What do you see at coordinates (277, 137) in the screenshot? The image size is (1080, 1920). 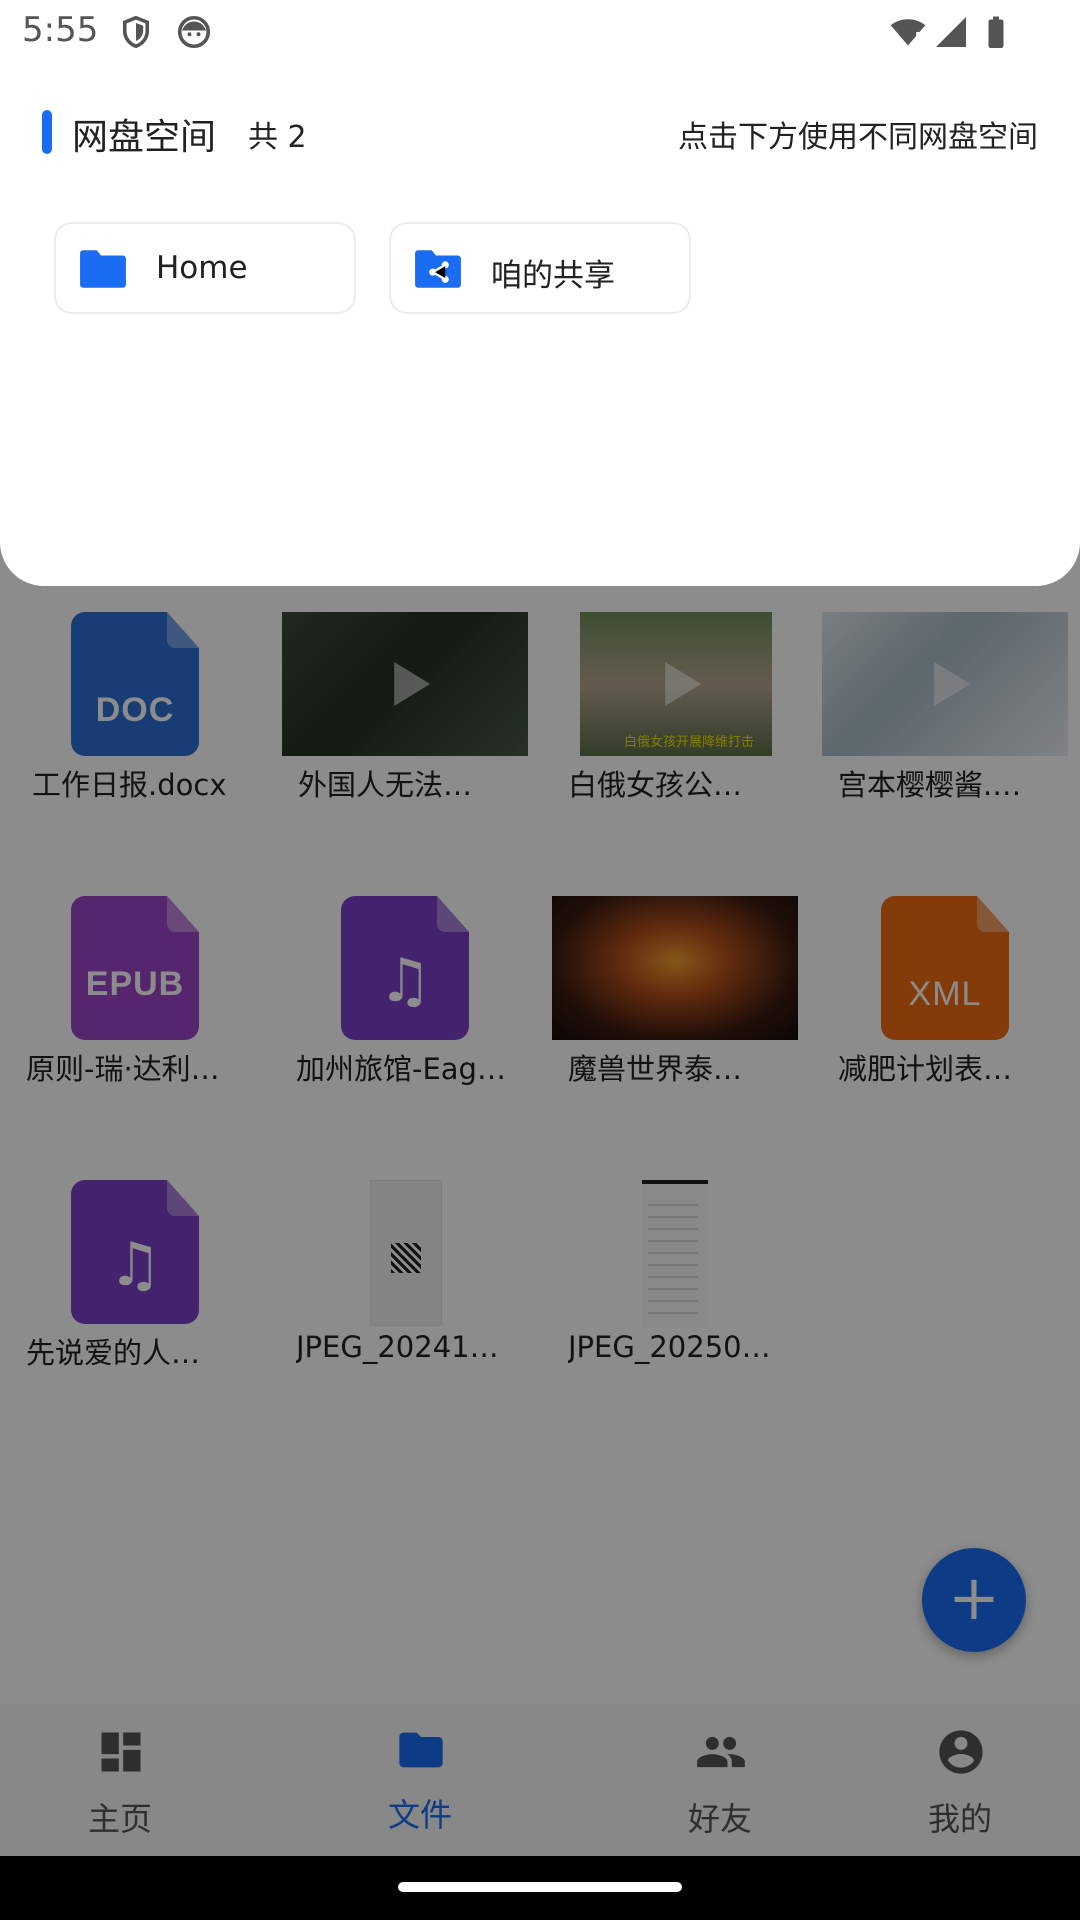 I see `space-count: 共 2` at bounding box center [277, 137].